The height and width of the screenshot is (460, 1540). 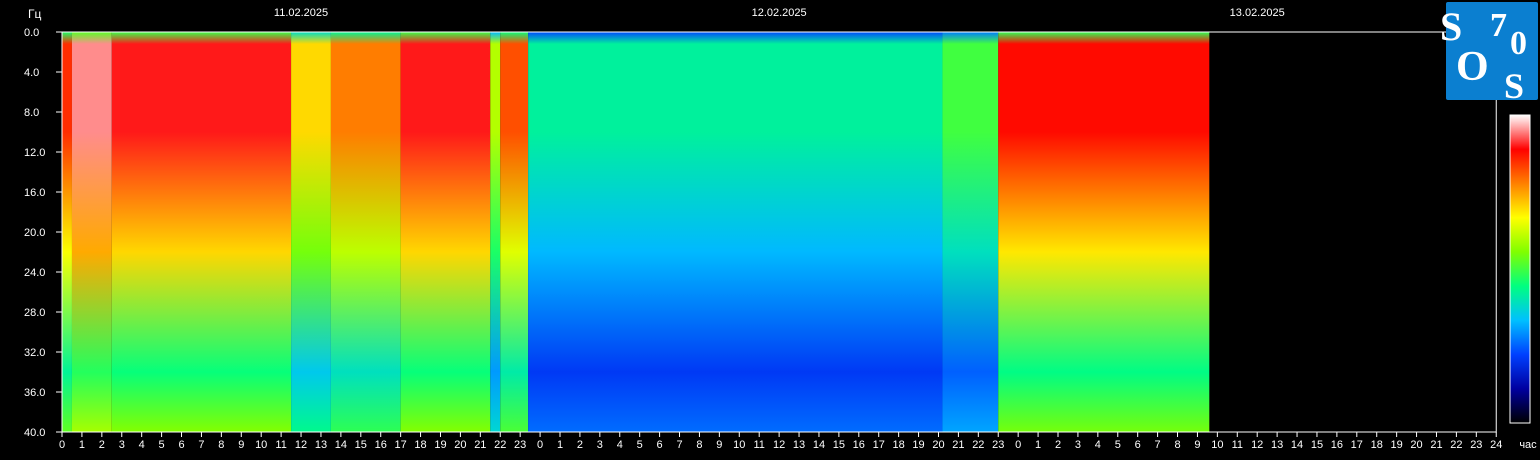 I want to click on y-tick-label: 0.0, so click(x=31, y=33).